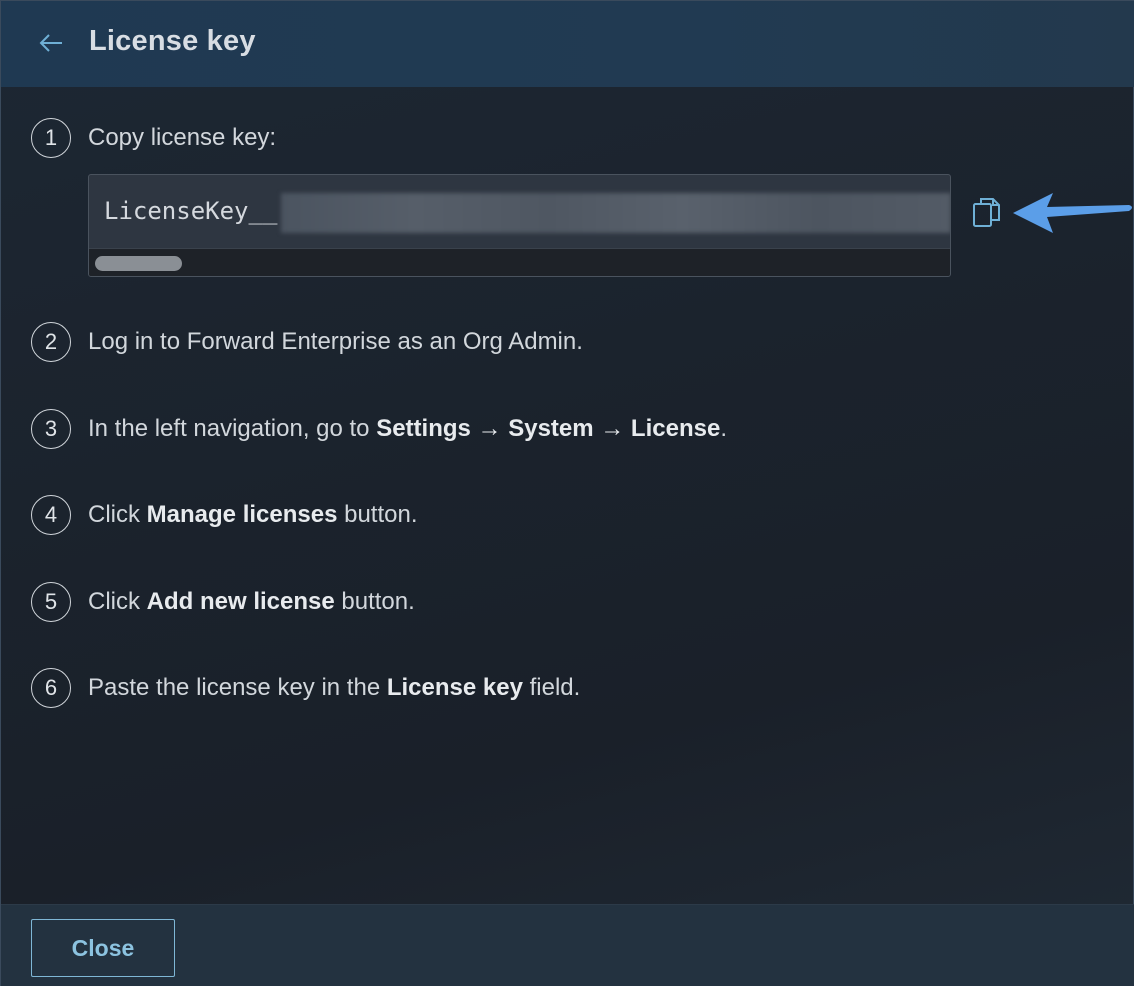 The image size is (1134, 986). I want to click on license-key-value: LicenseKey__, so click(190, 211).